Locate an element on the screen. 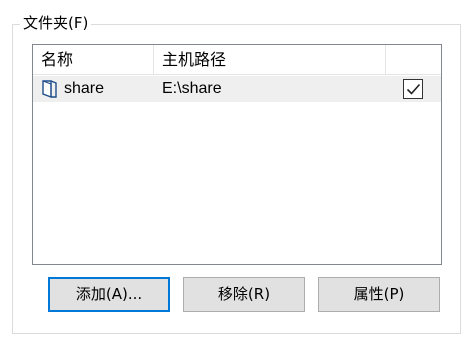 This screenshot has width=470, height=356. row-enabled-checkbox is located at coordinates (413, 89).